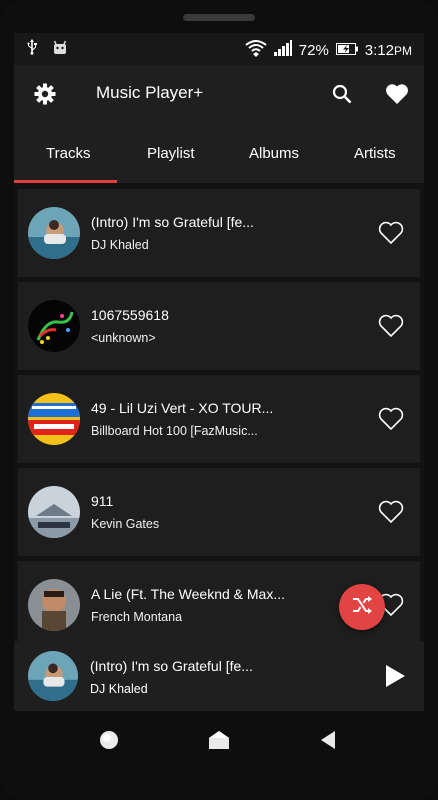 Image resolution: width=438 pixels, height=800 pixels. I want to click on system-nav-bar, so click(219, 755).